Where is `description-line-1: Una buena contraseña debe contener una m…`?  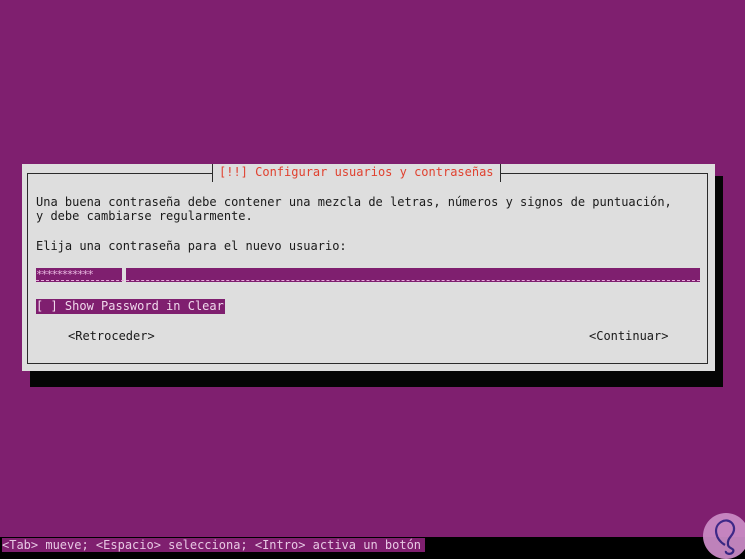 description-line-1: Una buena contraseña debe contener una m… is located at coordinates (354, 202).